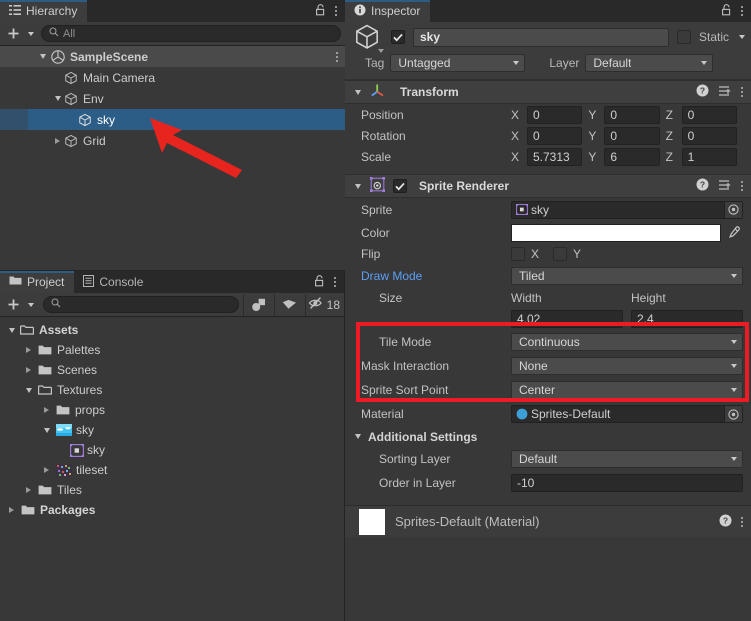 This screenshot has width=751, height=621. What do you see at coordinates (172, 390) in the screenshot?
I see `project-item-textures: Textures` at bounding box center [172, 390].